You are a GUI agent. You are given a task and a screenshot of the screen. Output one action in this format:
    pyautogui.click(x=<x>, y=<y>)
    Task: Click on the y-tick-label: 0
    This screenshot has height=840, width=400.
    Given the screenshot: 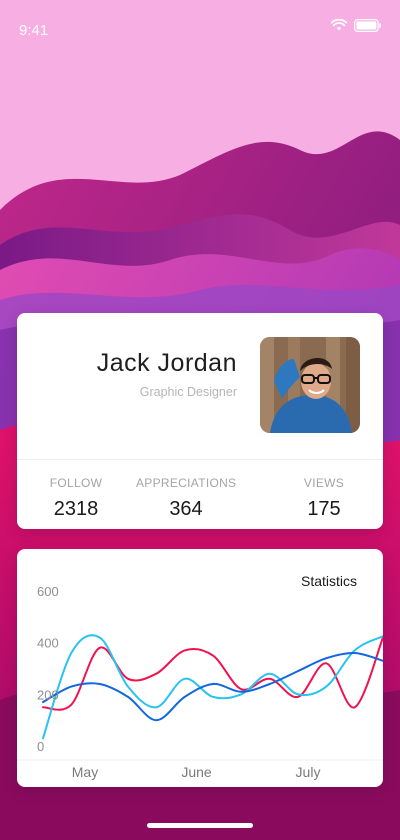 What is the action you would take?
    pyautogui.click(x=40, y=746)
    